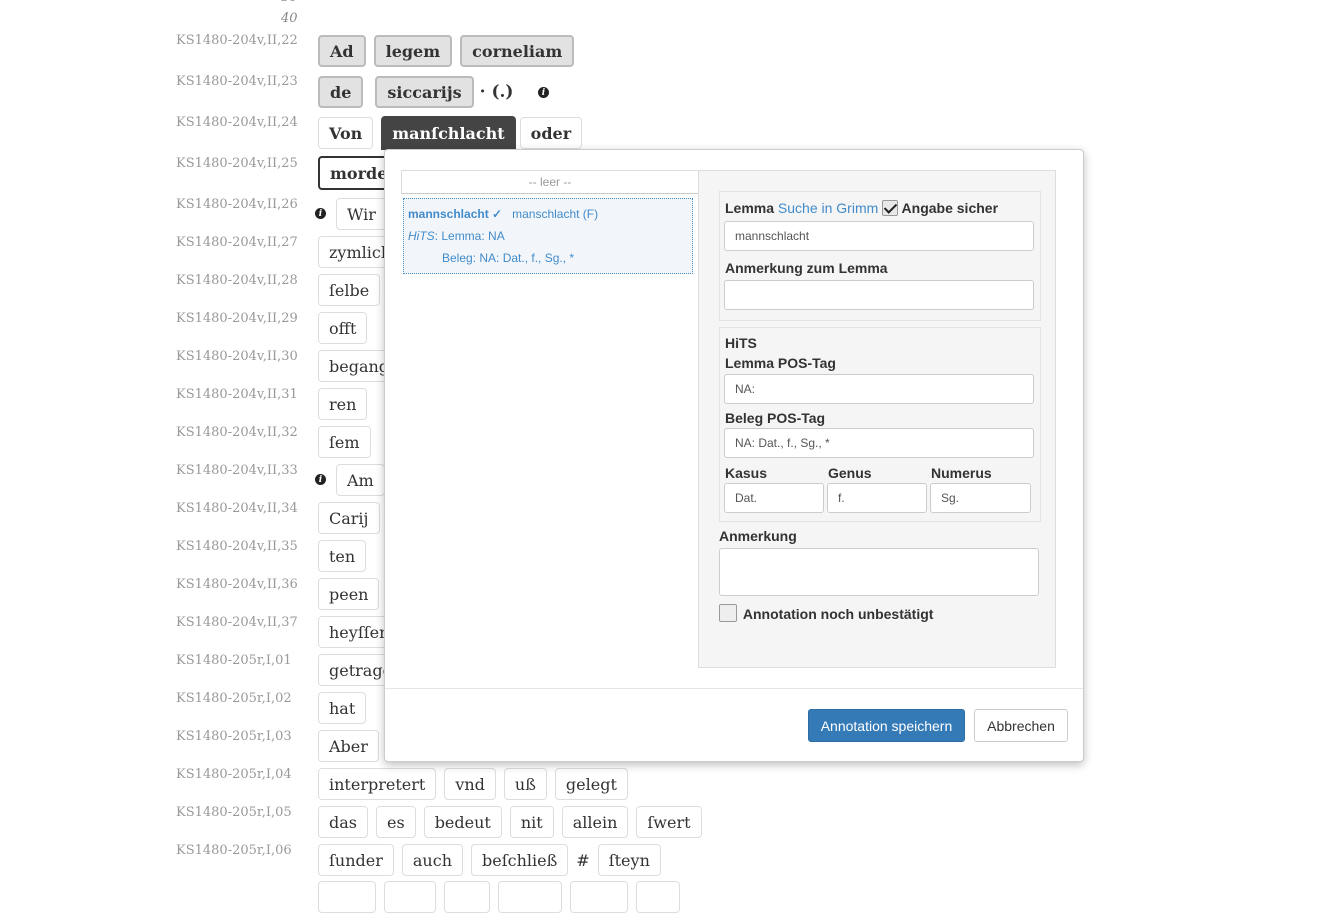 Image resolution: width=1344 pixels, height=914 pixels. What do you see at coordinates (343, 822) in the screenshot?
I see `token: das` at bounding box center [343, 822].